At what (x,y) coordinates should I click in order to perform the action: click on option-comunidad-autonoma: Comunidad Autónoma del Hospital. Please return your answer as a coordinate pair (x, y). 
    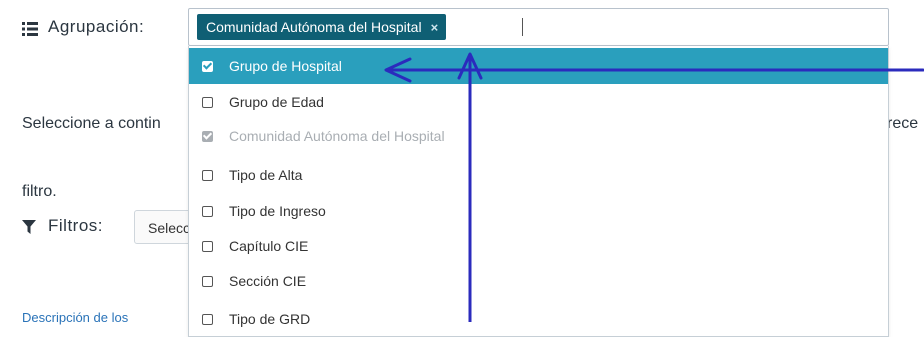
    Looking at the image, I should click on (538, 136).